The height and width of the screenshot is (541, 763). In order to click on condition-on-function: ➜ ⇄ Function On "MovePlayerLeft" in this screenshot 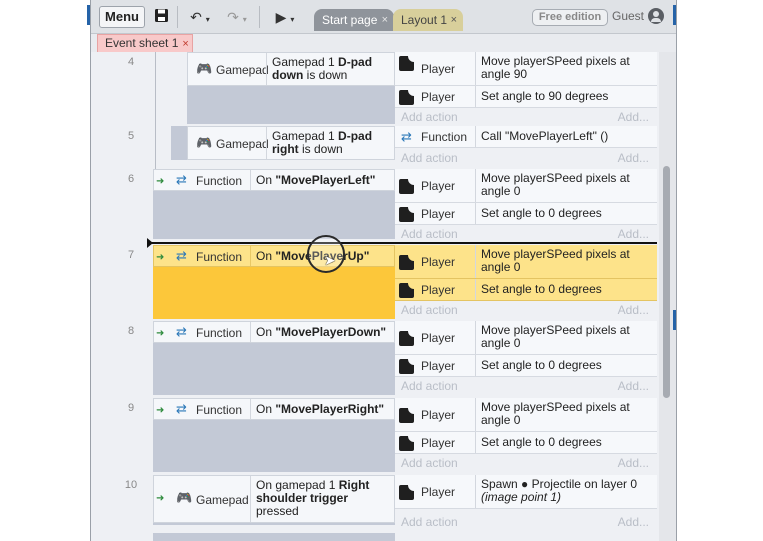, I will do `click(274, 180)`.